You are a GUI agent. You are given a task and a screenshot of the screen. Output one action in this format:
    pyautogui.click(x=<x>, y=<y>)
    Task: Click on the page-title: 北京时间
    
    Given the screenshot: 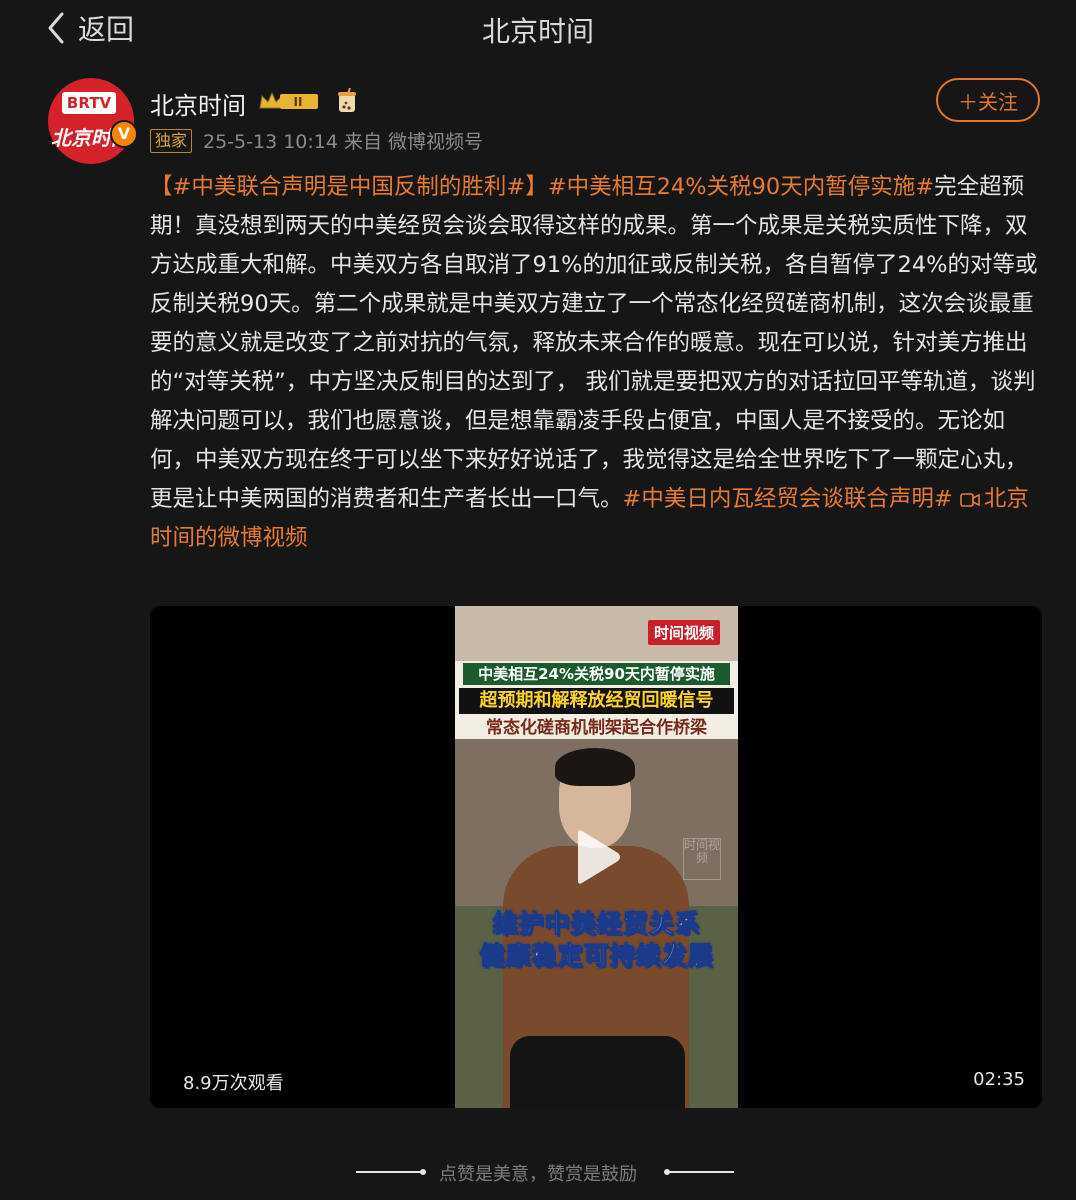 What is the action you would take?
    pyautogui.click(x=537, y=31)
    